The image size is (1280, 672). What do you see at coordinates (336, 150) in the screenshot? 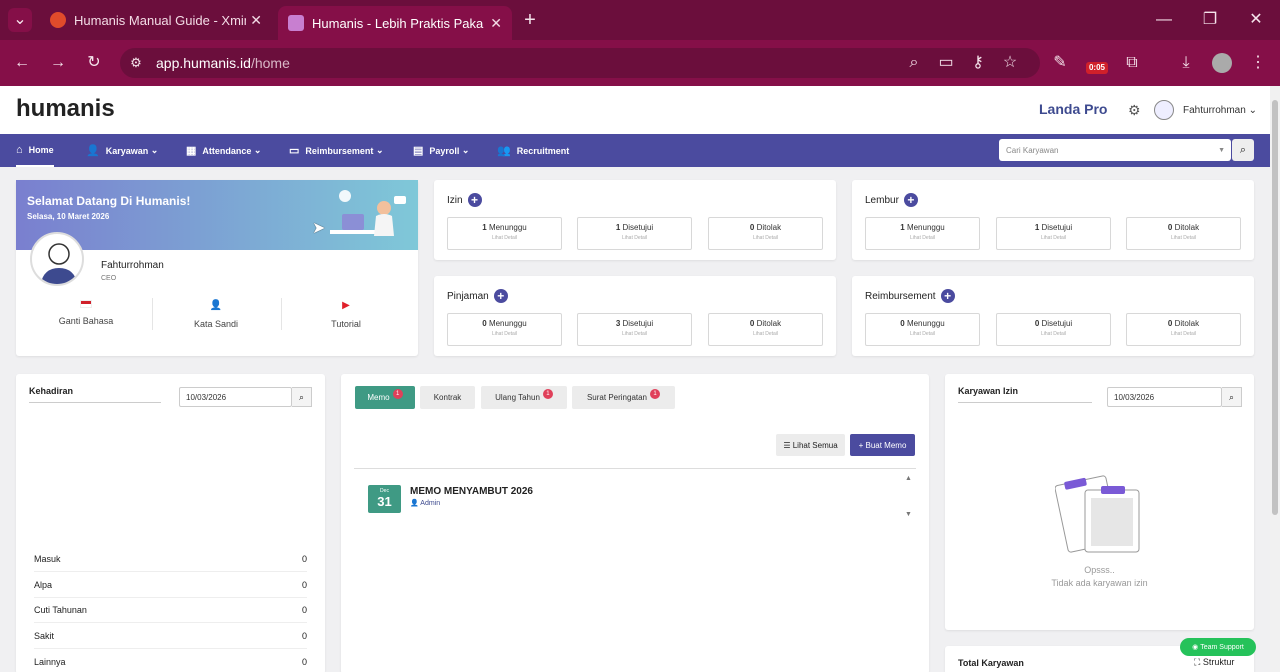
I see `nav-reimbursement: ▭ Reimbursement ⌄` at bounding box center [336, 150].